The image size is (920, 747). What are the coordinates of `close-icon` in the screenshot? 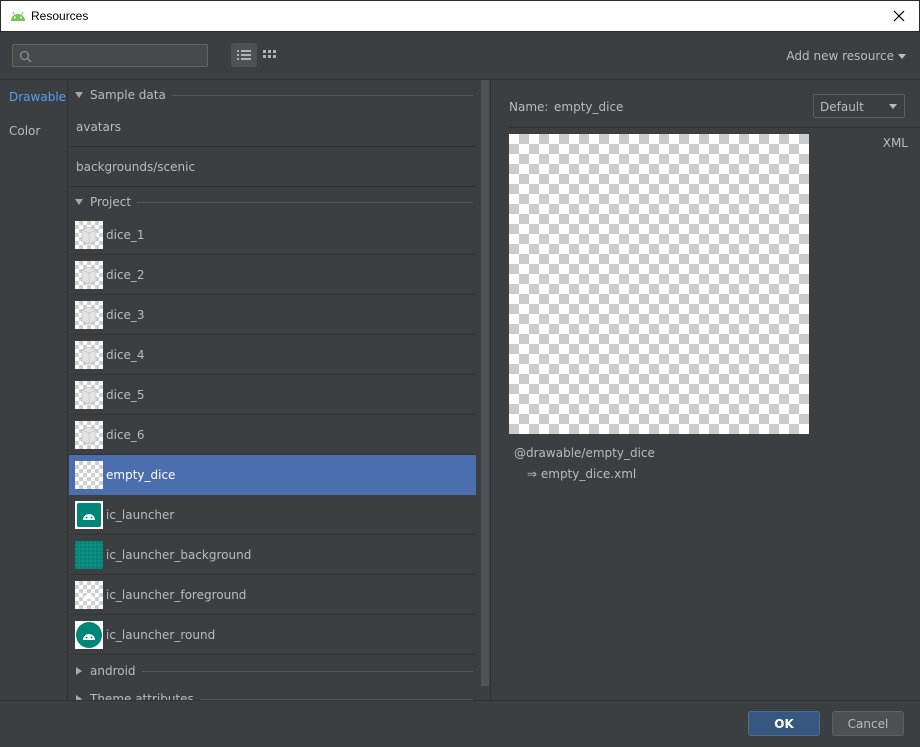 It's located at (899, 16).